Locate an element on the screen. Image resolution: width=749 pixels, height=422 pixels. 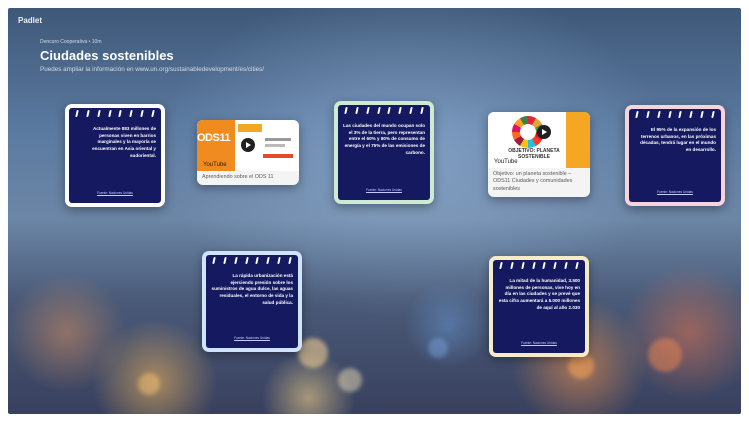
sdg-wheel-center is located at coordinates (528, 132).